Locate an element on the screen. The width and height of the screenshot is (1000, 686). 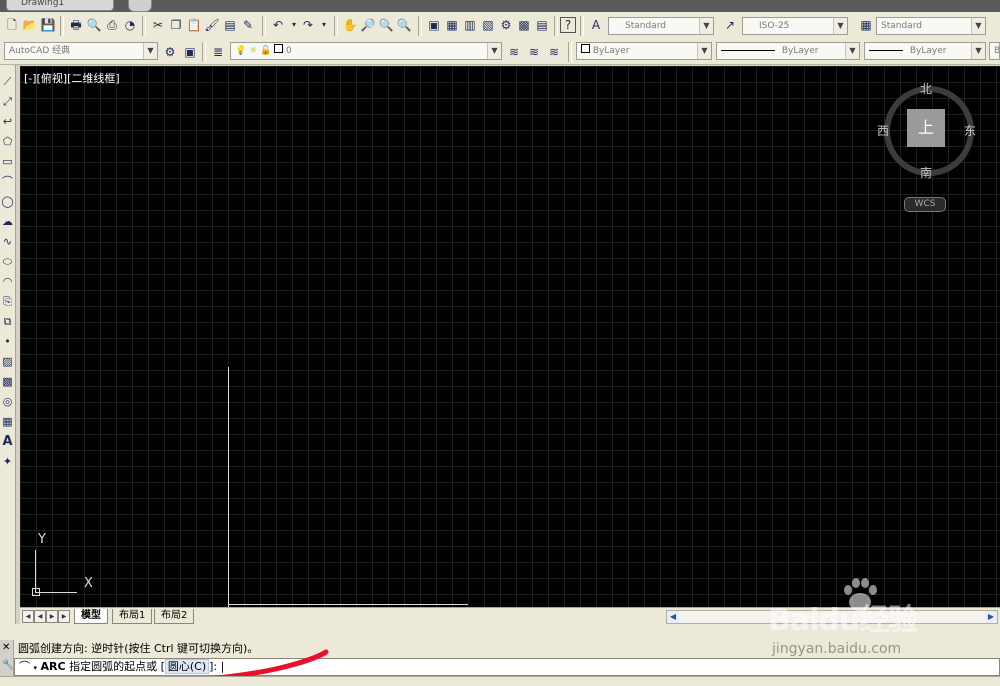
layer-properties-icon: ≣ is located at coordinates (218, 52).